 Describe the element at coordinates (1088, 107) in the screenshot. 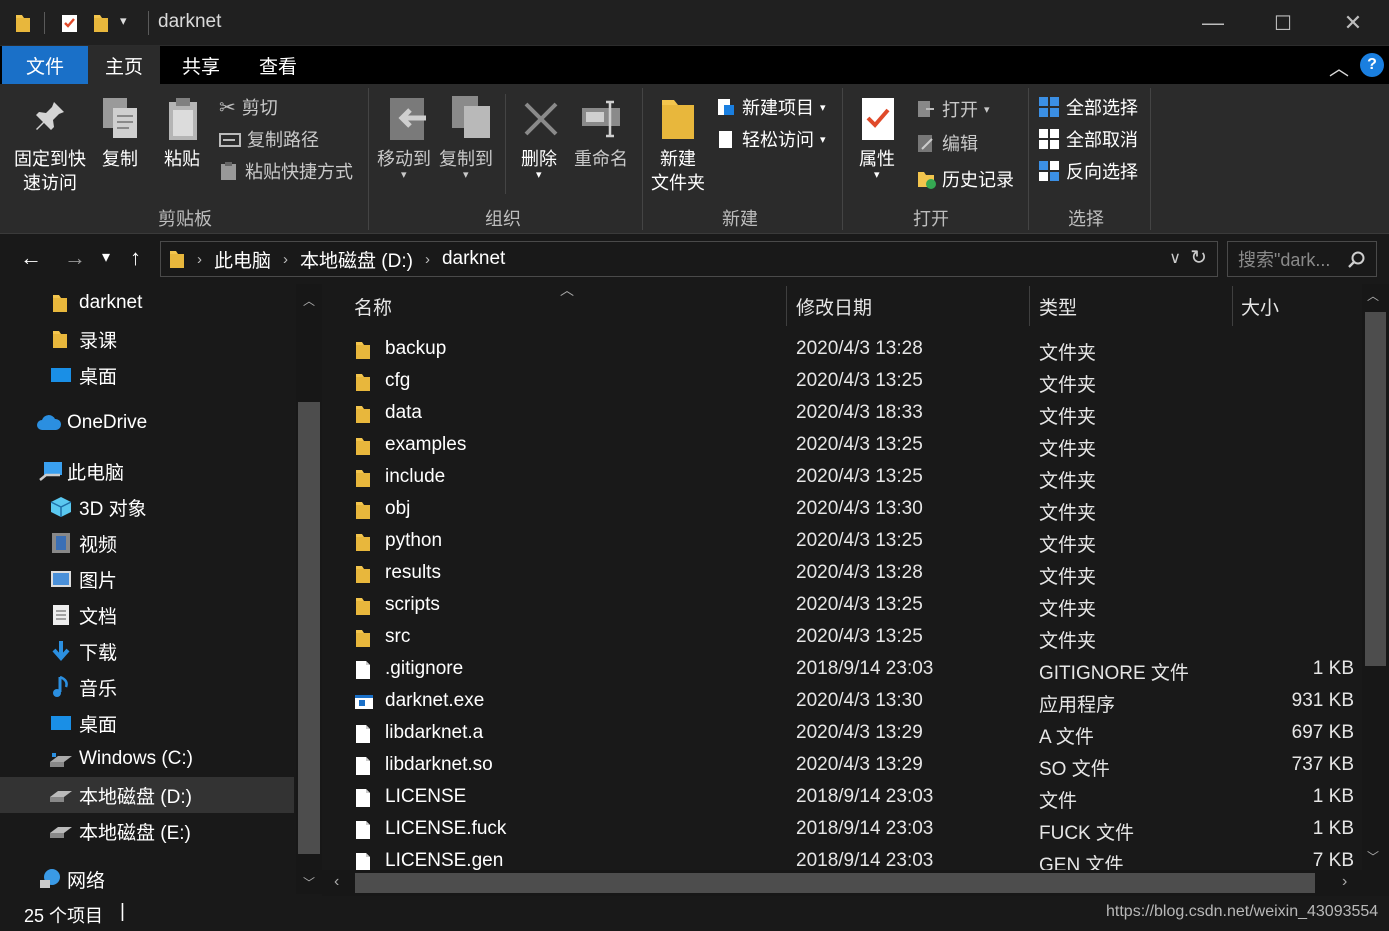

I see `select-all-button: 全部选择` at that location.